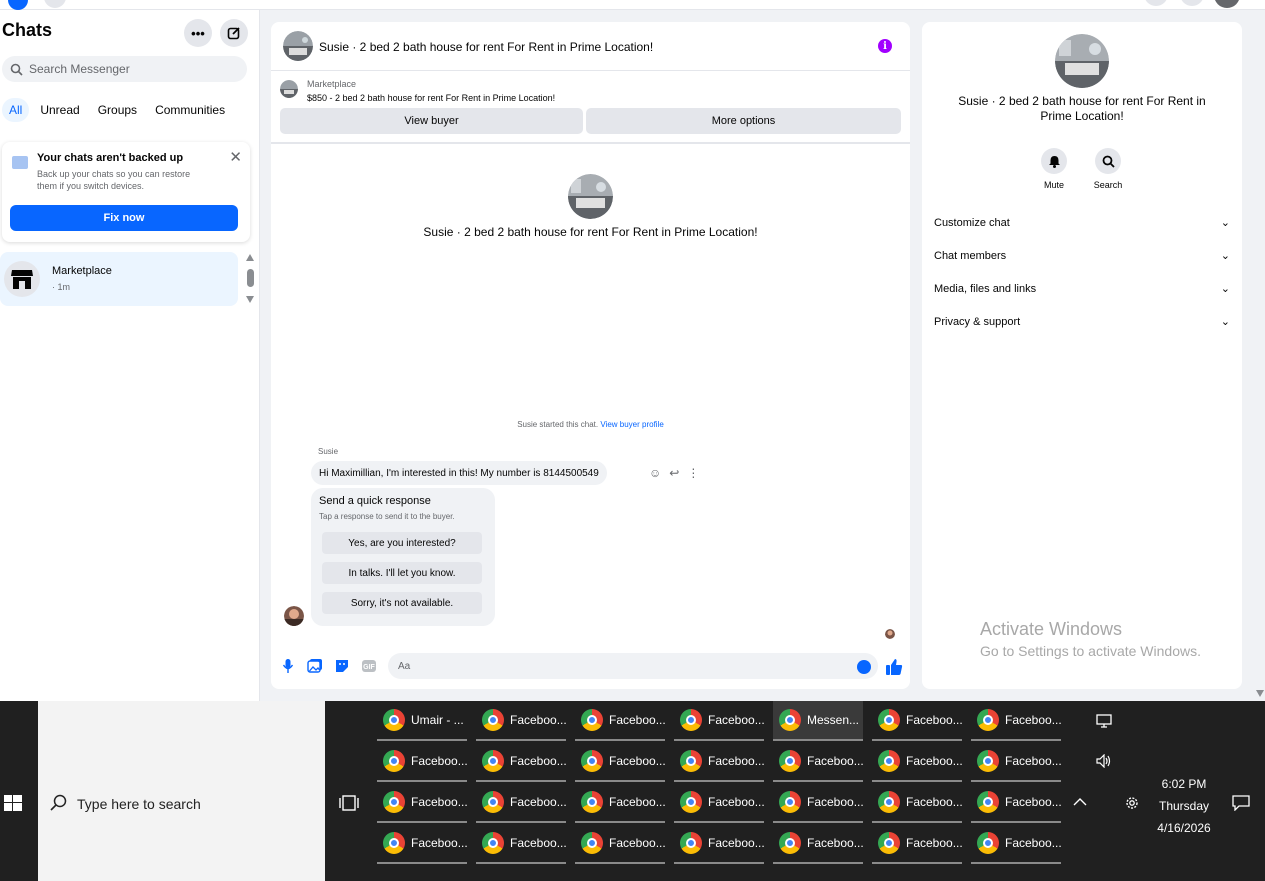 The height and width of the screenshot is (881, 1265). What do you see at coordinates (970, 255) in the screenshot?
I see `section-label: Chat members` at bounding box center [970, 255].